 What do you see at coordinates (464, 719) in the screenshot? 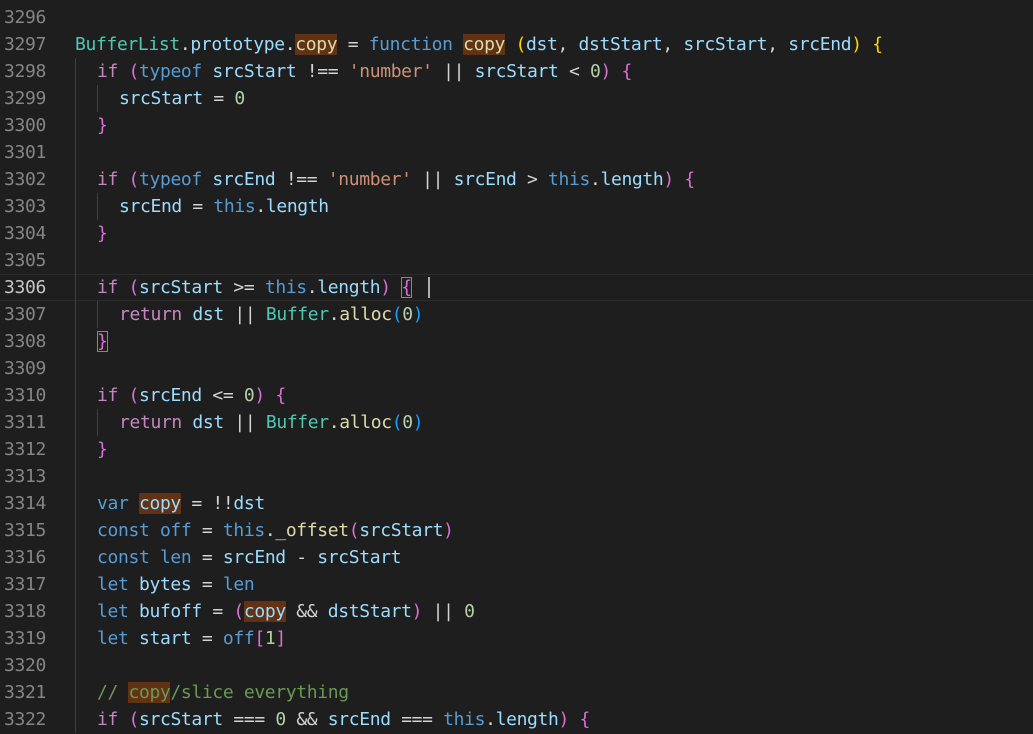
I see `code-token: this` at bounding box center [464, 719].